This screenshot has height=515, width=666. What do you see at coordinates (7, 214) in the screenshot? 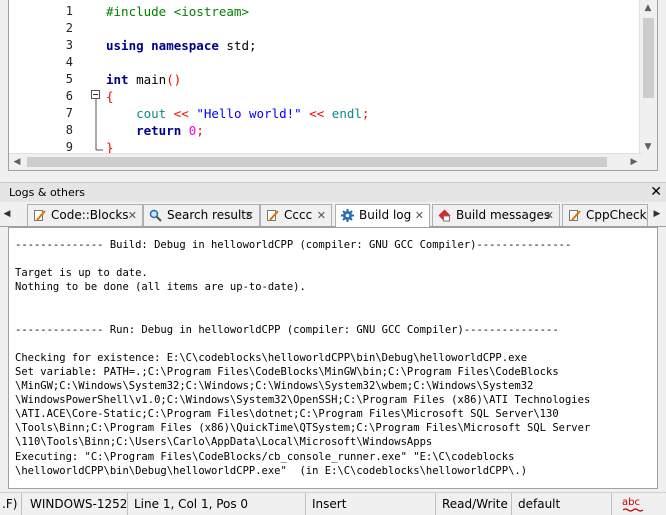
I see `tab-scroll-left-icon: ◀` at bounding box center [7, 214].